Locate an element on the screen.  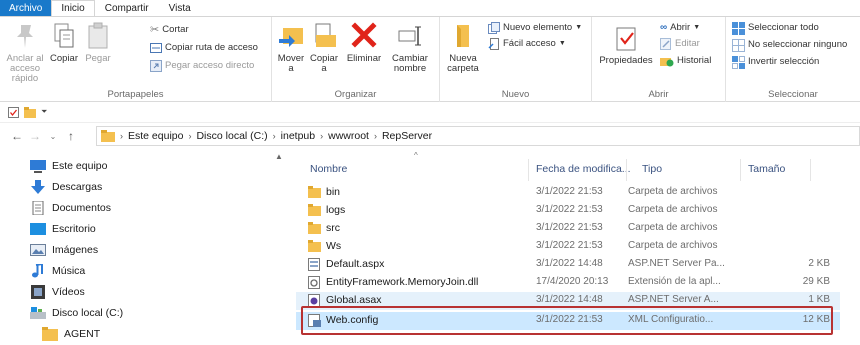
config-file-icon is located at coordinates (314, 320).